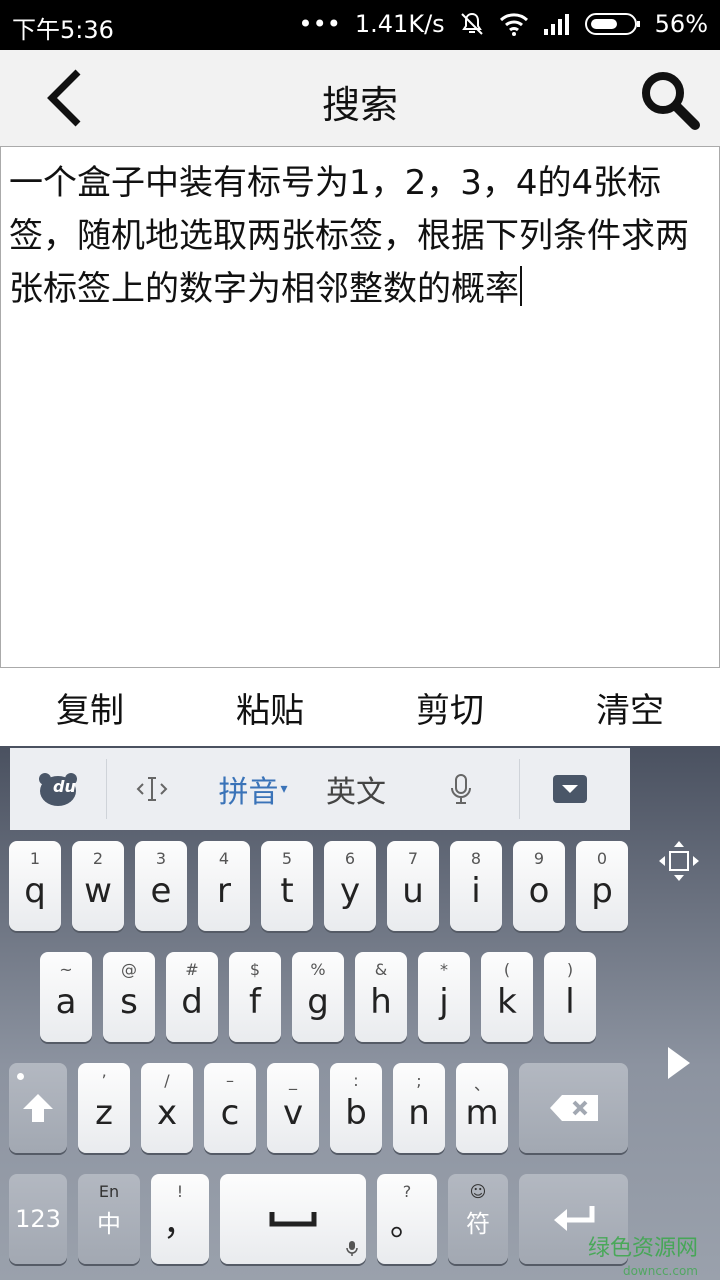  I want to click on battery-percent: 56%, so click(681, 24).